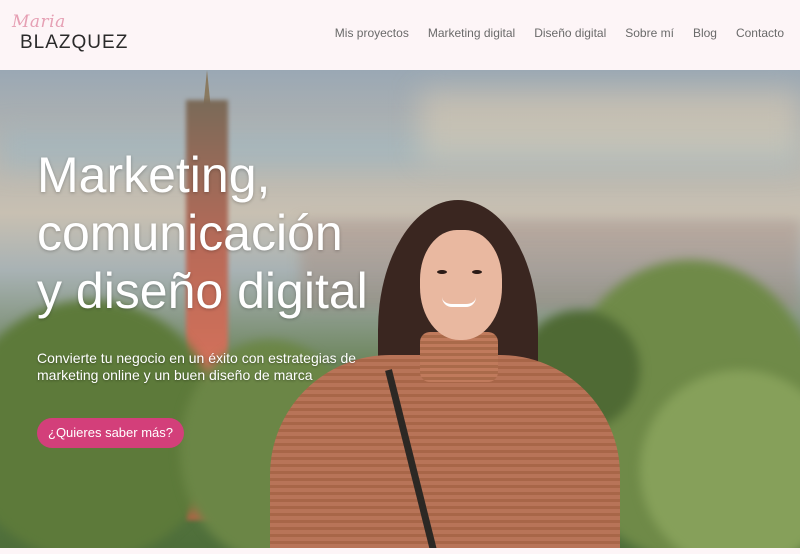 The image size is (800, 554). What do you see at coordinates (154, 175) in the screenshot?
I see `hero-title-line: Marketing,` at bounding box center [154, 175].